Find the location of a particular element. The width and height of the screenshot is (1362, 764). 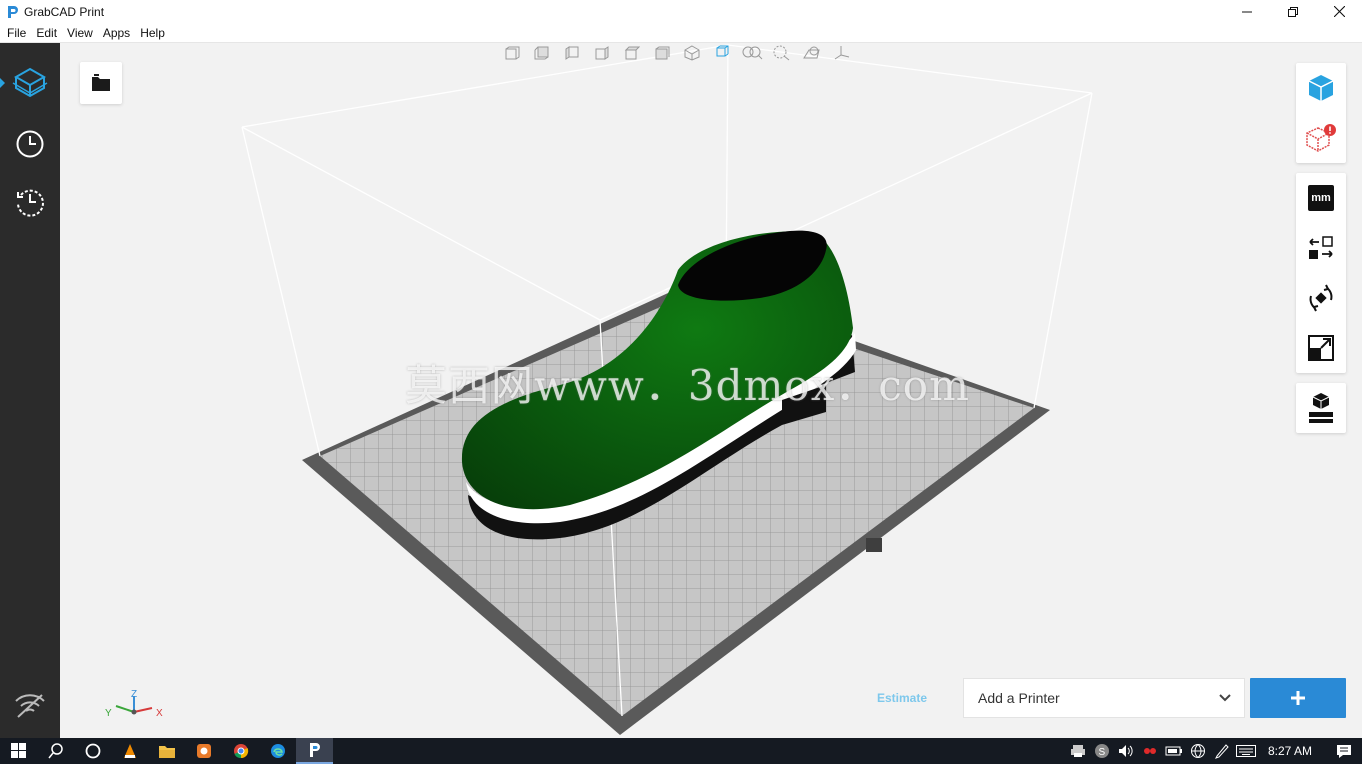

zoom-fit-icon is located at coordinates (752, 53).